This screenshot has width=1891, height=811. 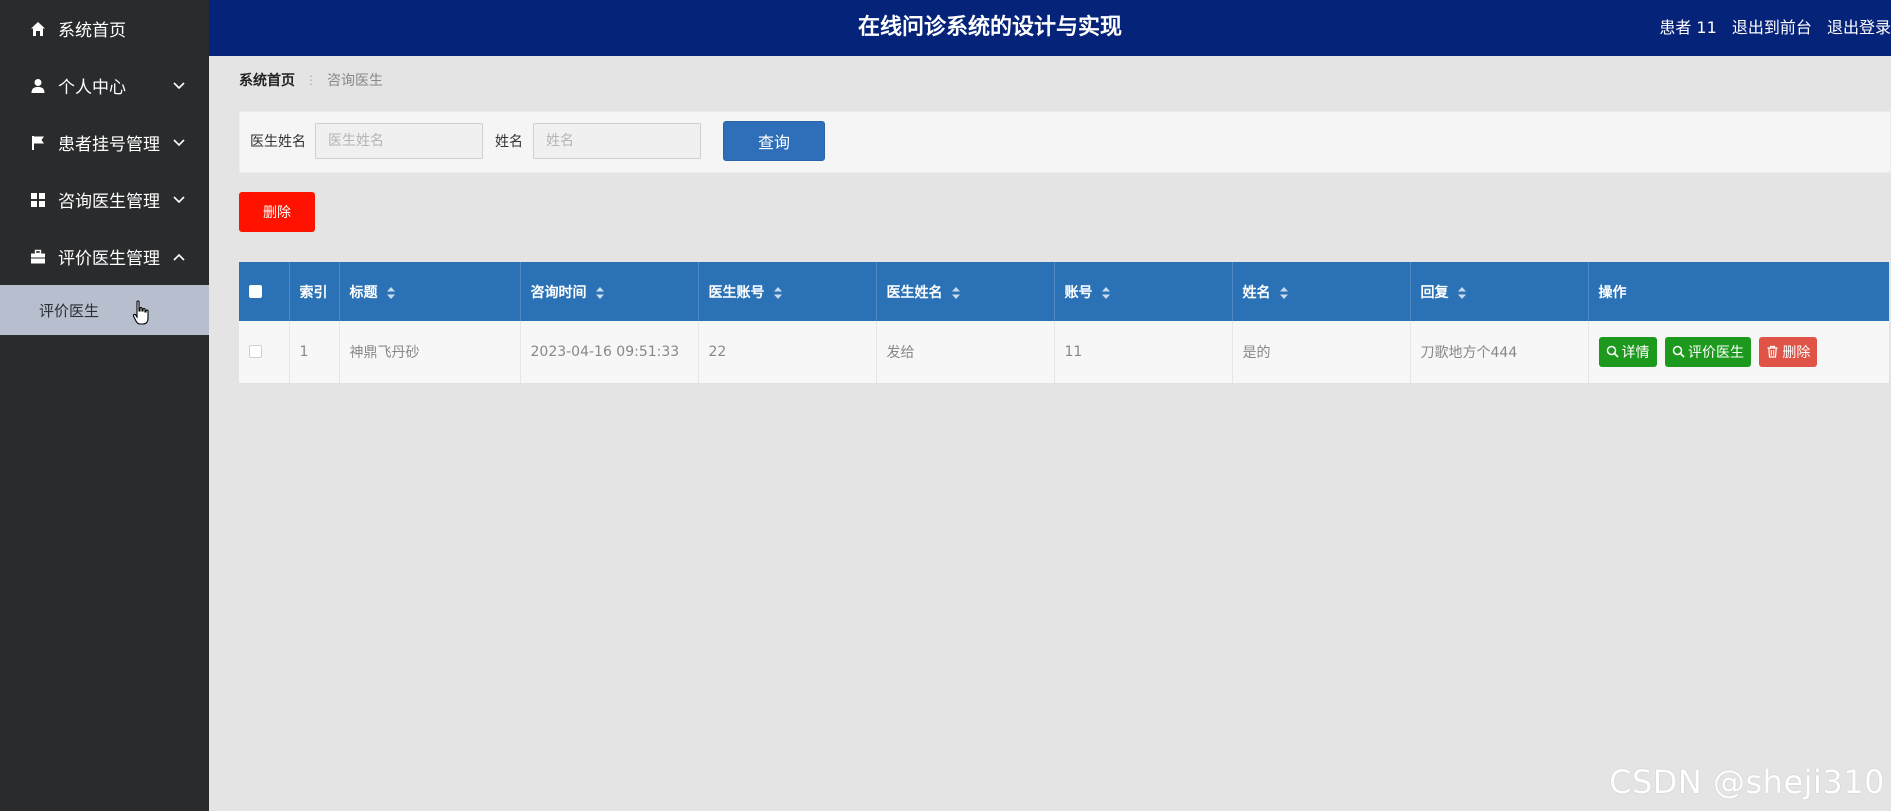 I want to click on sidebar-item-home: 系统首页, so click(x=104, y=28).